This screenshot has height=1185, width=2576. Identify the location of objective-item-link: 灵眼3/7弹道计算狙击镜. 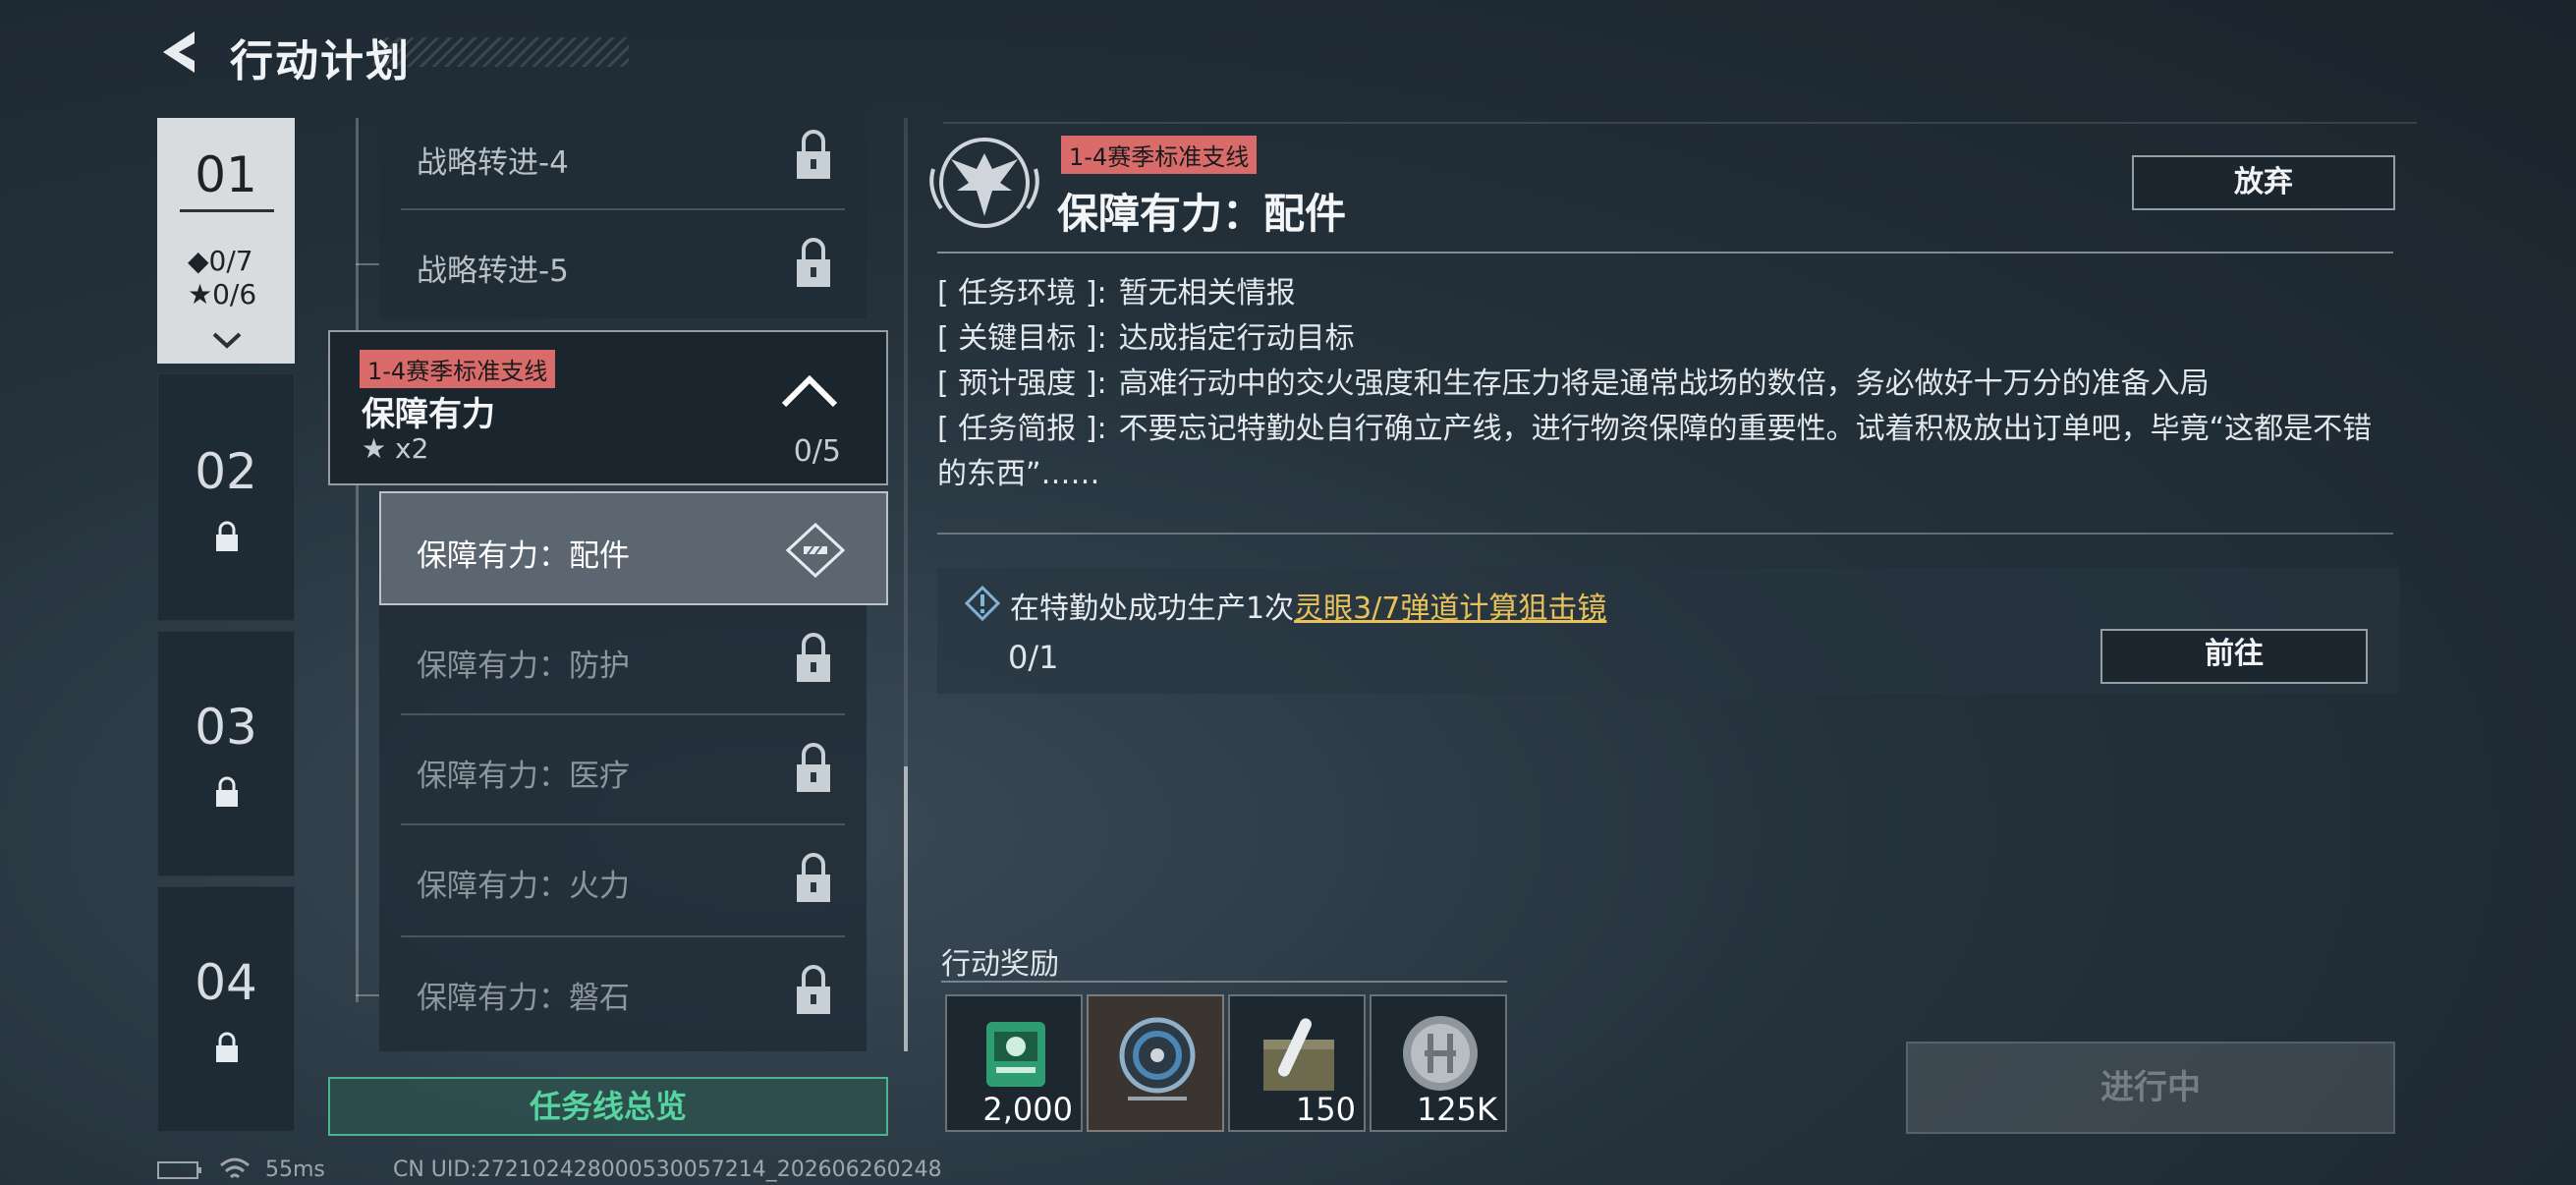
(1450, 609).